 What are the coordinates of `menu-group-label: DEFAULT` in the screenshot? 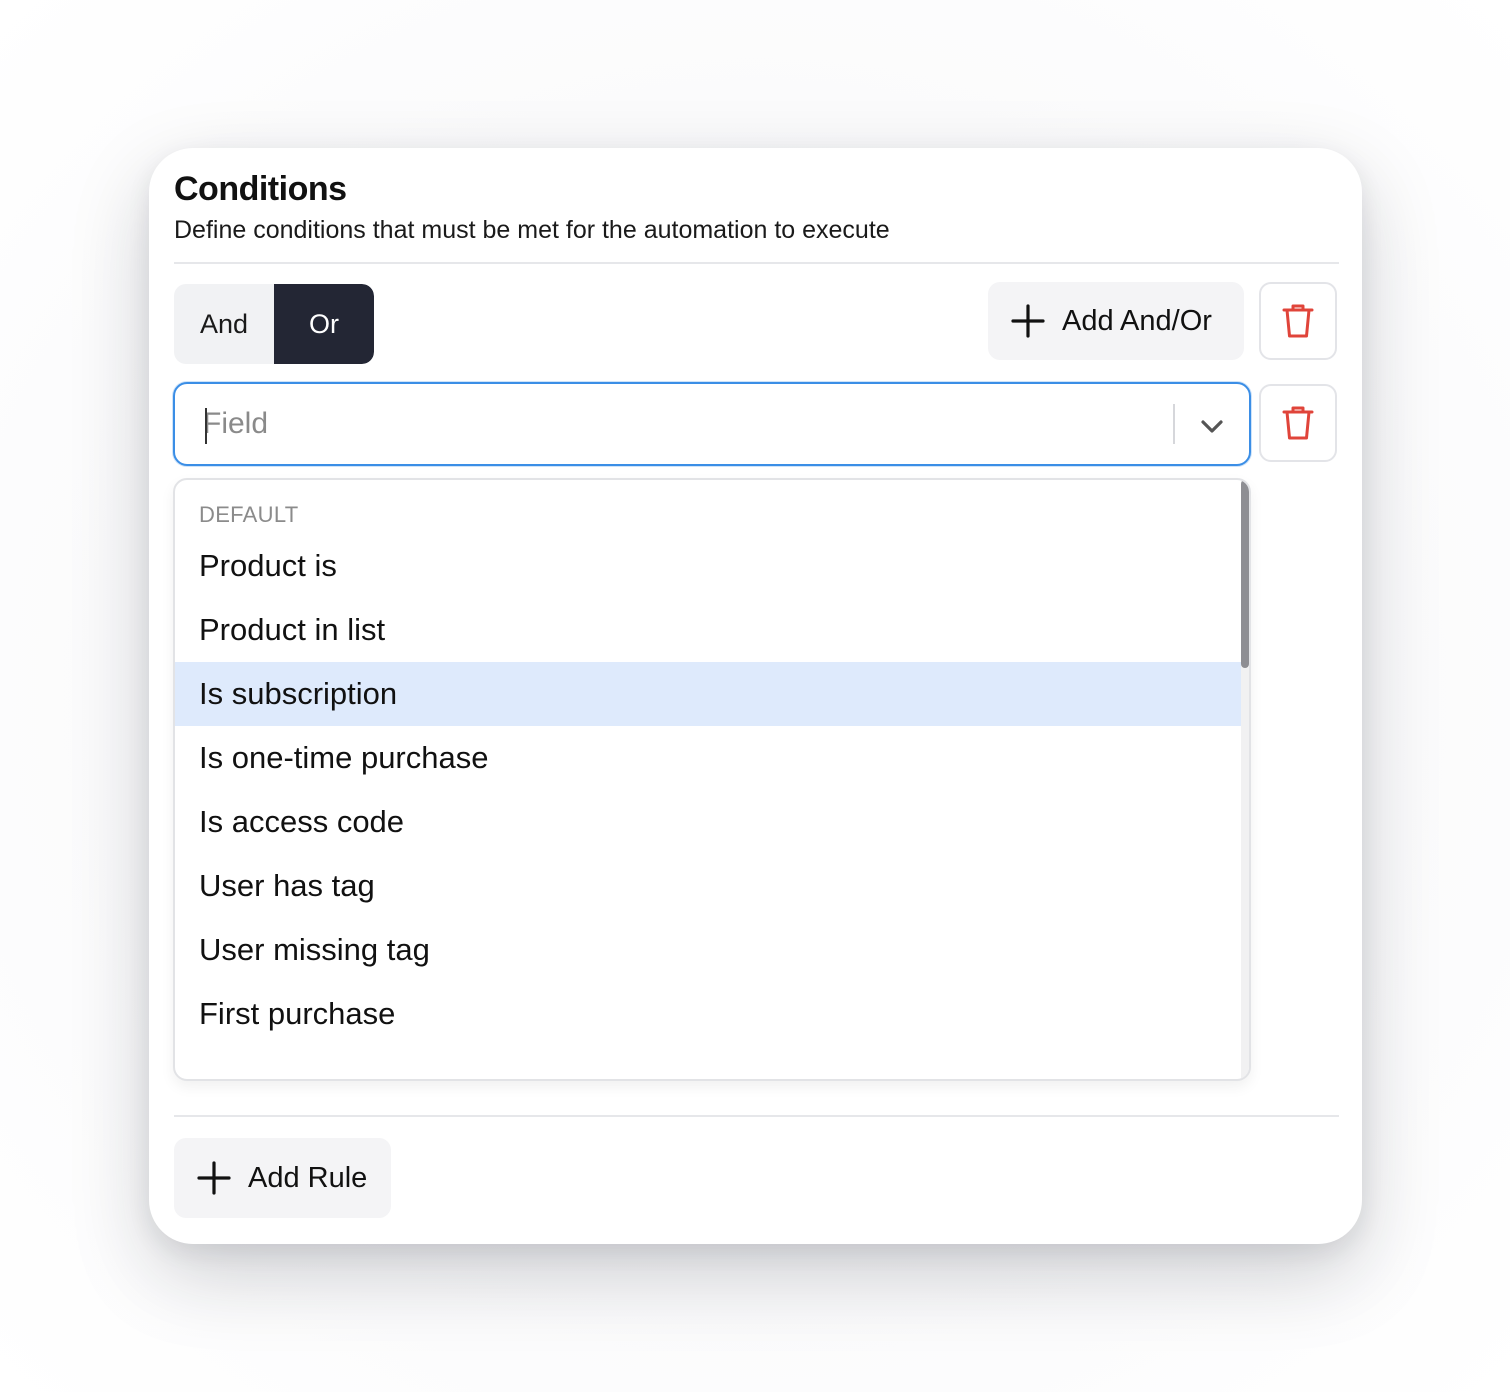 It's located at (249, 514).